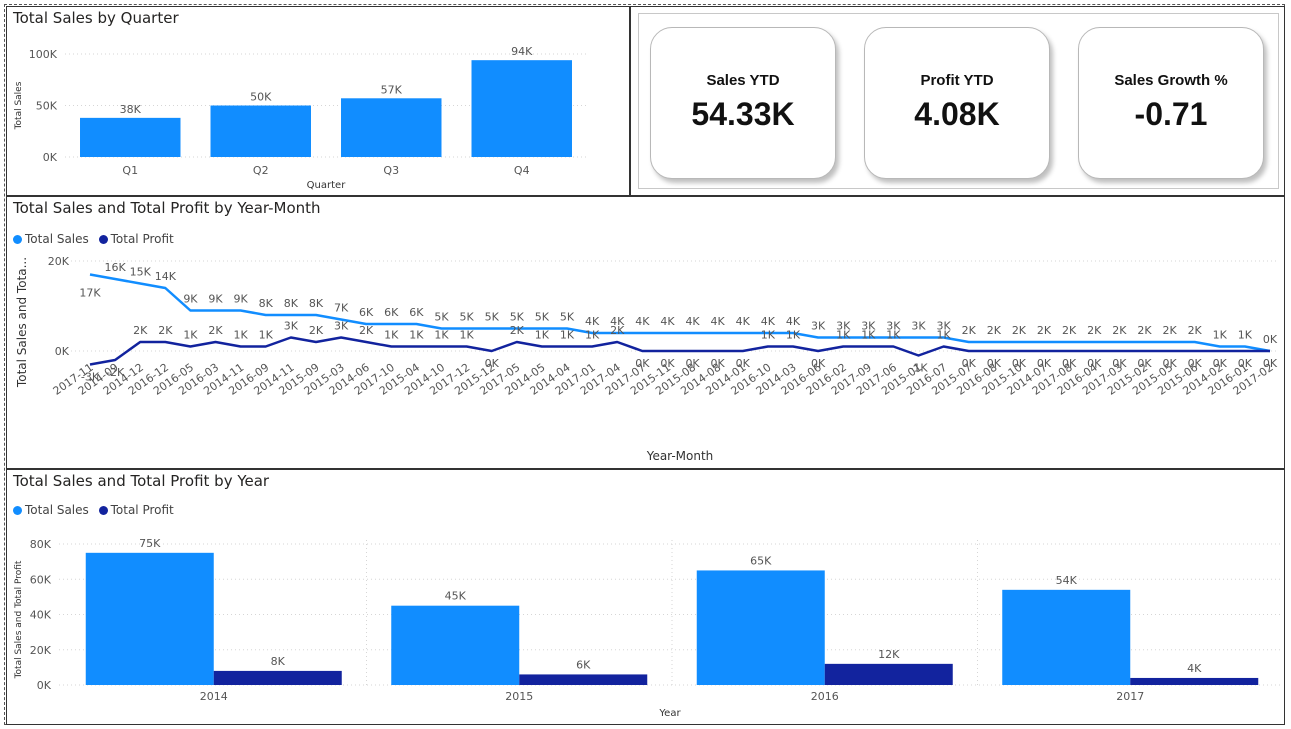 Image resolution: width=1291 pixels, height=729 pixels. What do you see at coordinates (278, 661) in the screenshot?
I see `data-label: 8K` at bounding box center [278, 661].